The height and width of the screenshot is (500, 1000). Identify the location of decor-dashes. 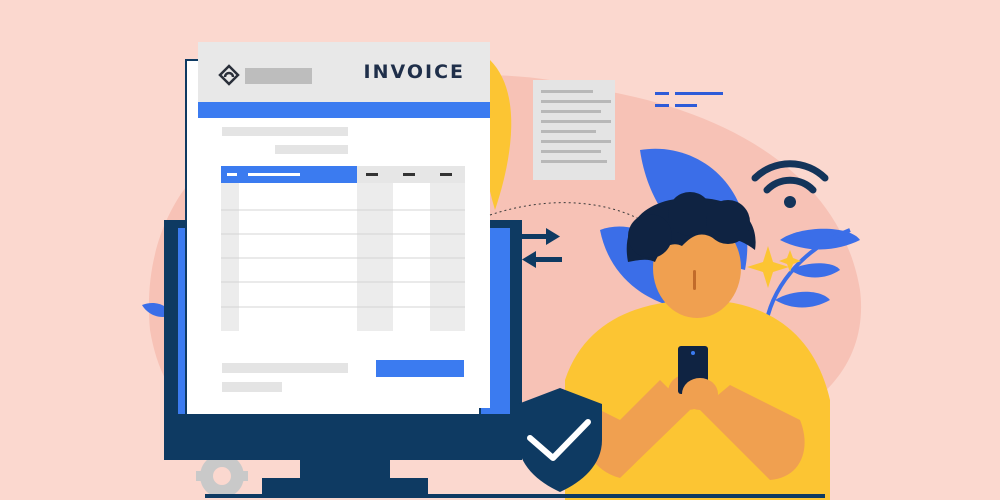
(689, 99).